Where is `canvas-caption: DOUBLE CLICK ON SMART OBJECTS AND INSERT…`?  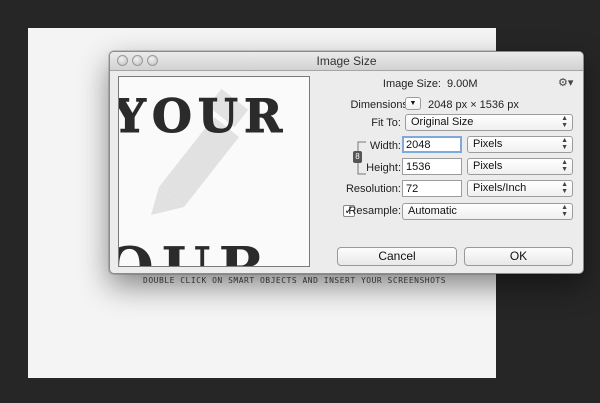 canvas-caption: DOUBLE CLICK ON SMART OBJECTS AND INSERT… is located at coordinates (295, 280).